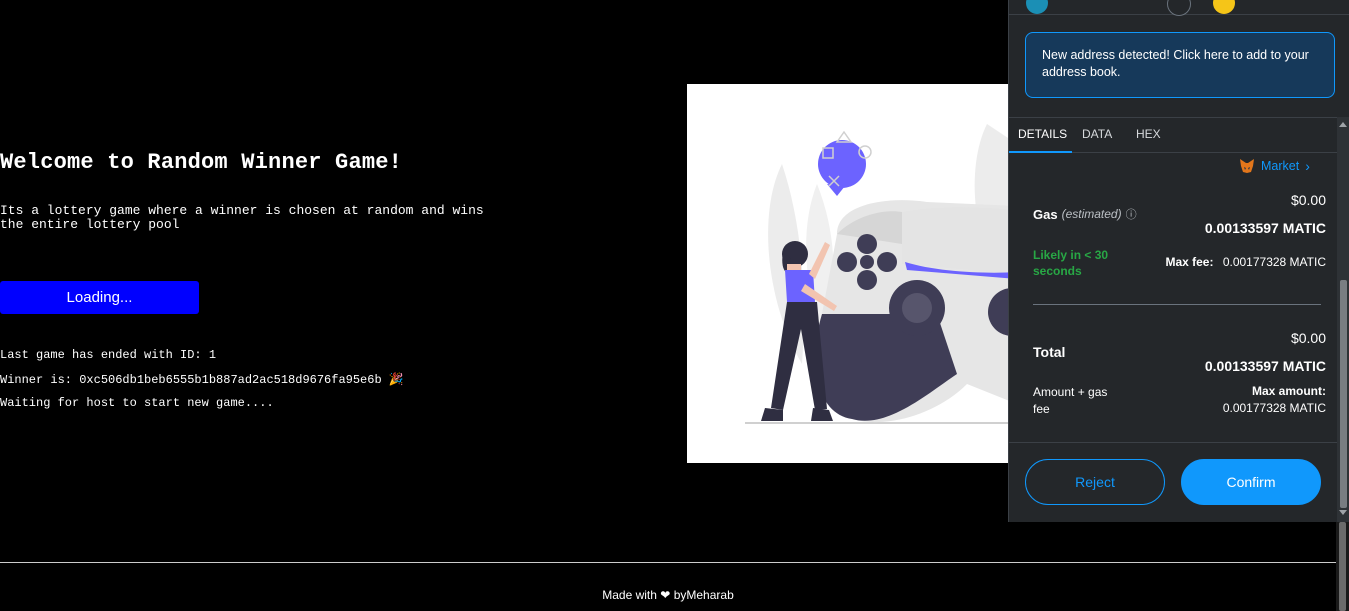 The image size is (1349, 611). I want to click on info-icon: ⓘ, so click(1131, 214).